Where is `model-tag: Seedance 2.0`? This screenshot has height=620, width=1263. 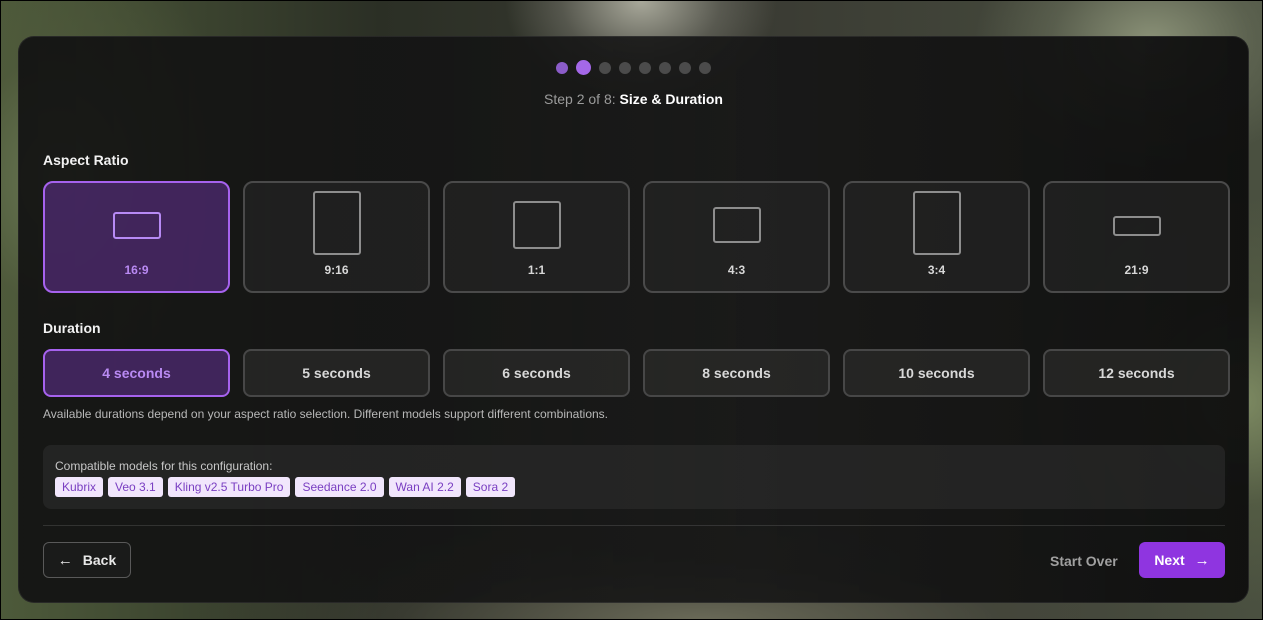 model-tag: Seedance 2.0 is located at coordinates (339, 487).